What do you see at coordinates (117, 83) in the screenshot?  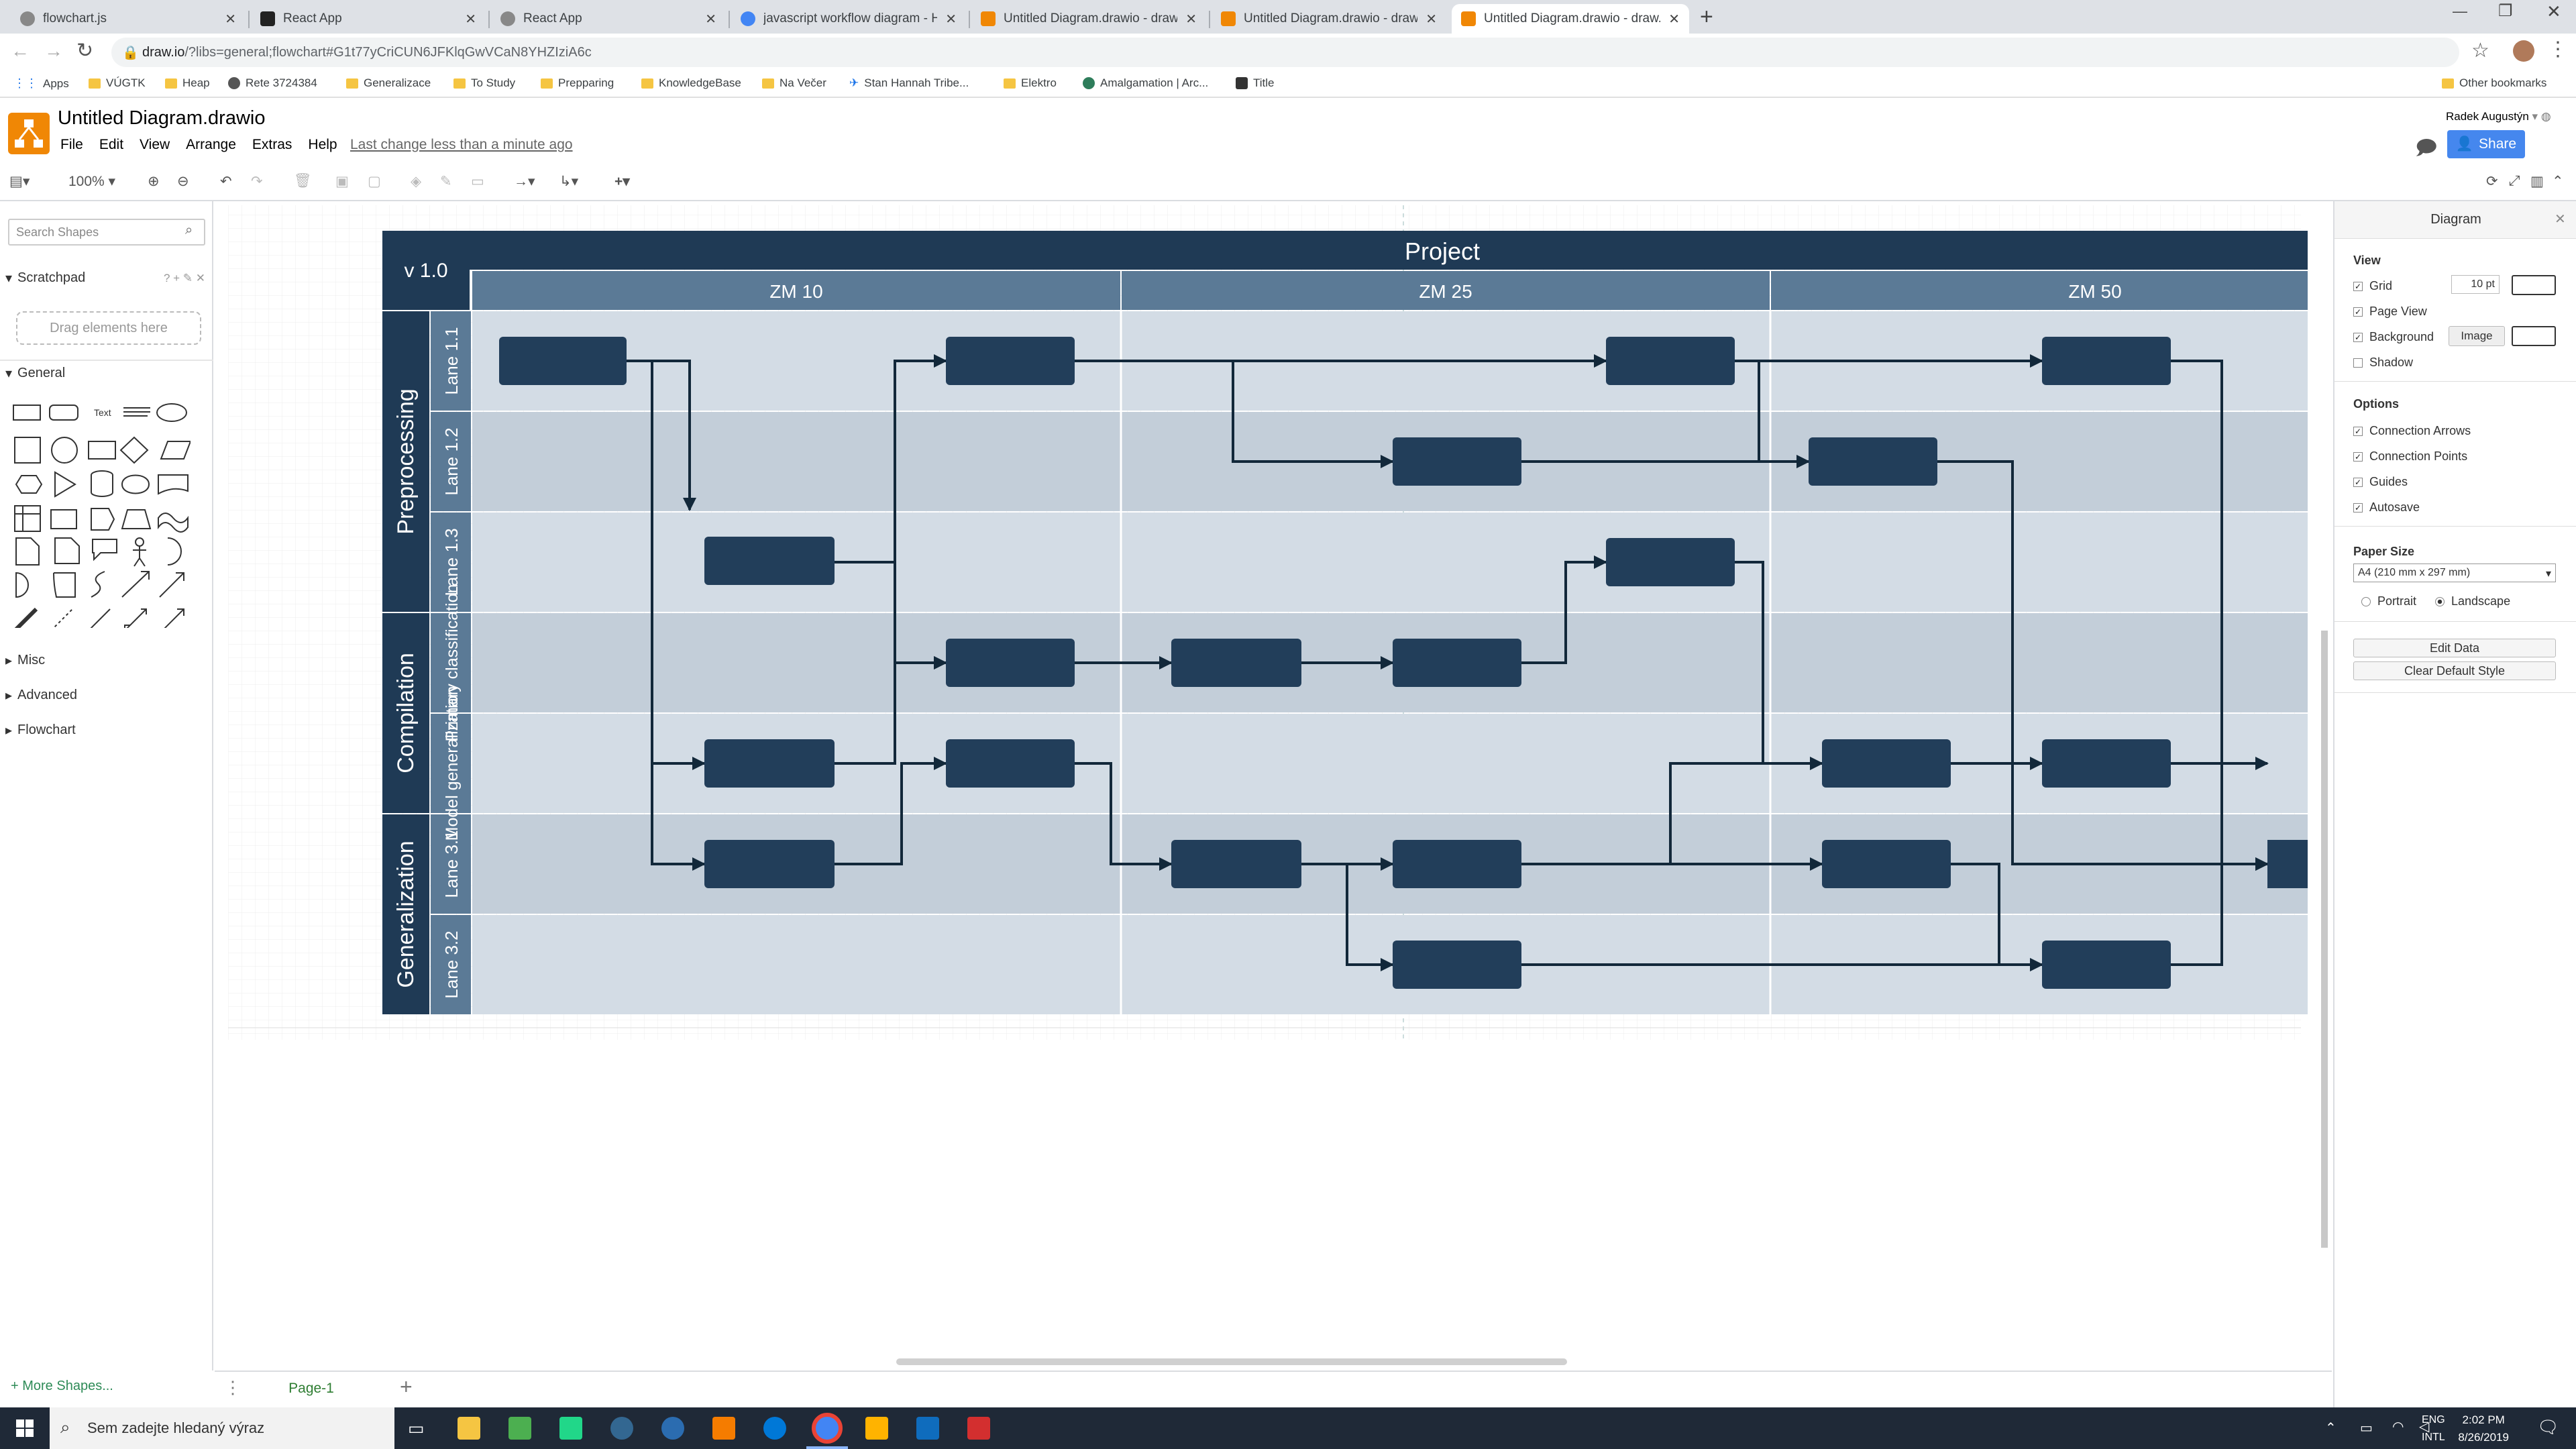 I see `bookmark-item: VÚGTK` at bounding box center [117, 83].